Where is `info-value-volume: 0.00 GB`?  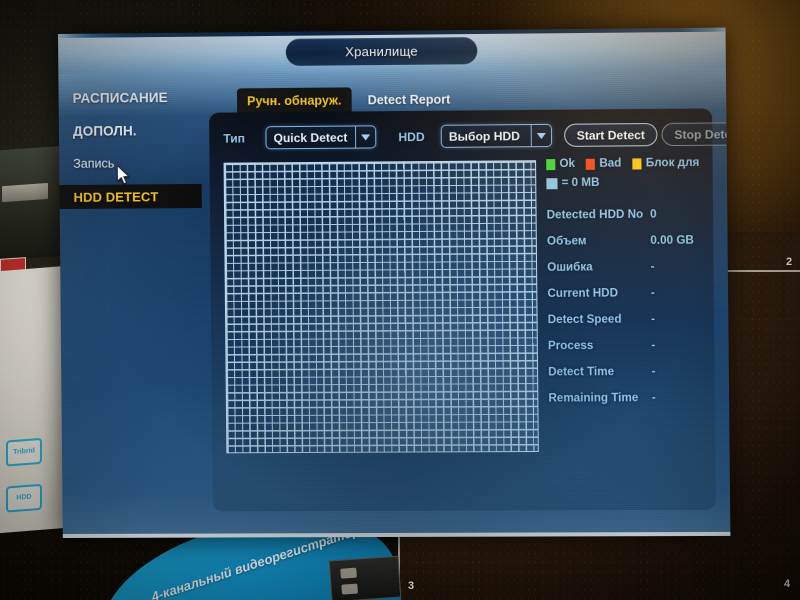 info-value-volume: 0.00 GB is located at coordinates (672, 240).